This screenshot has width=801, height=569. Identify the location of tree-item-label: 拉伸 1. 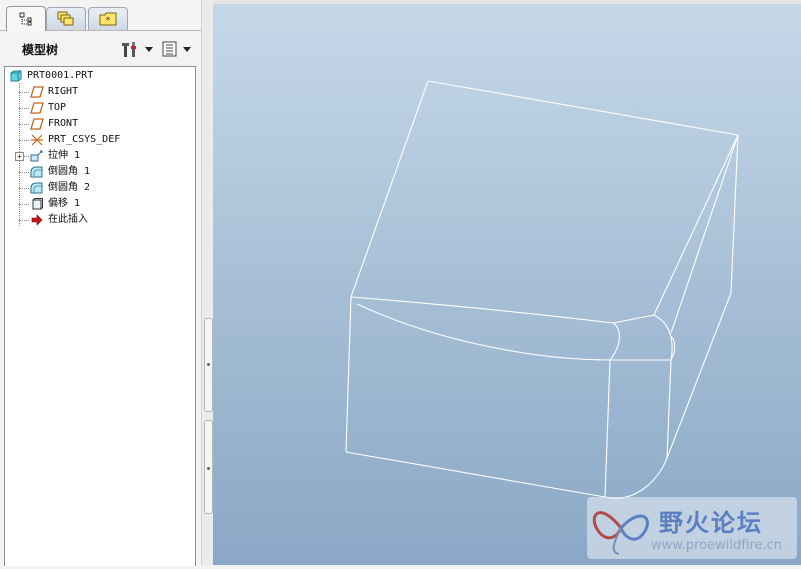
(64, 155).